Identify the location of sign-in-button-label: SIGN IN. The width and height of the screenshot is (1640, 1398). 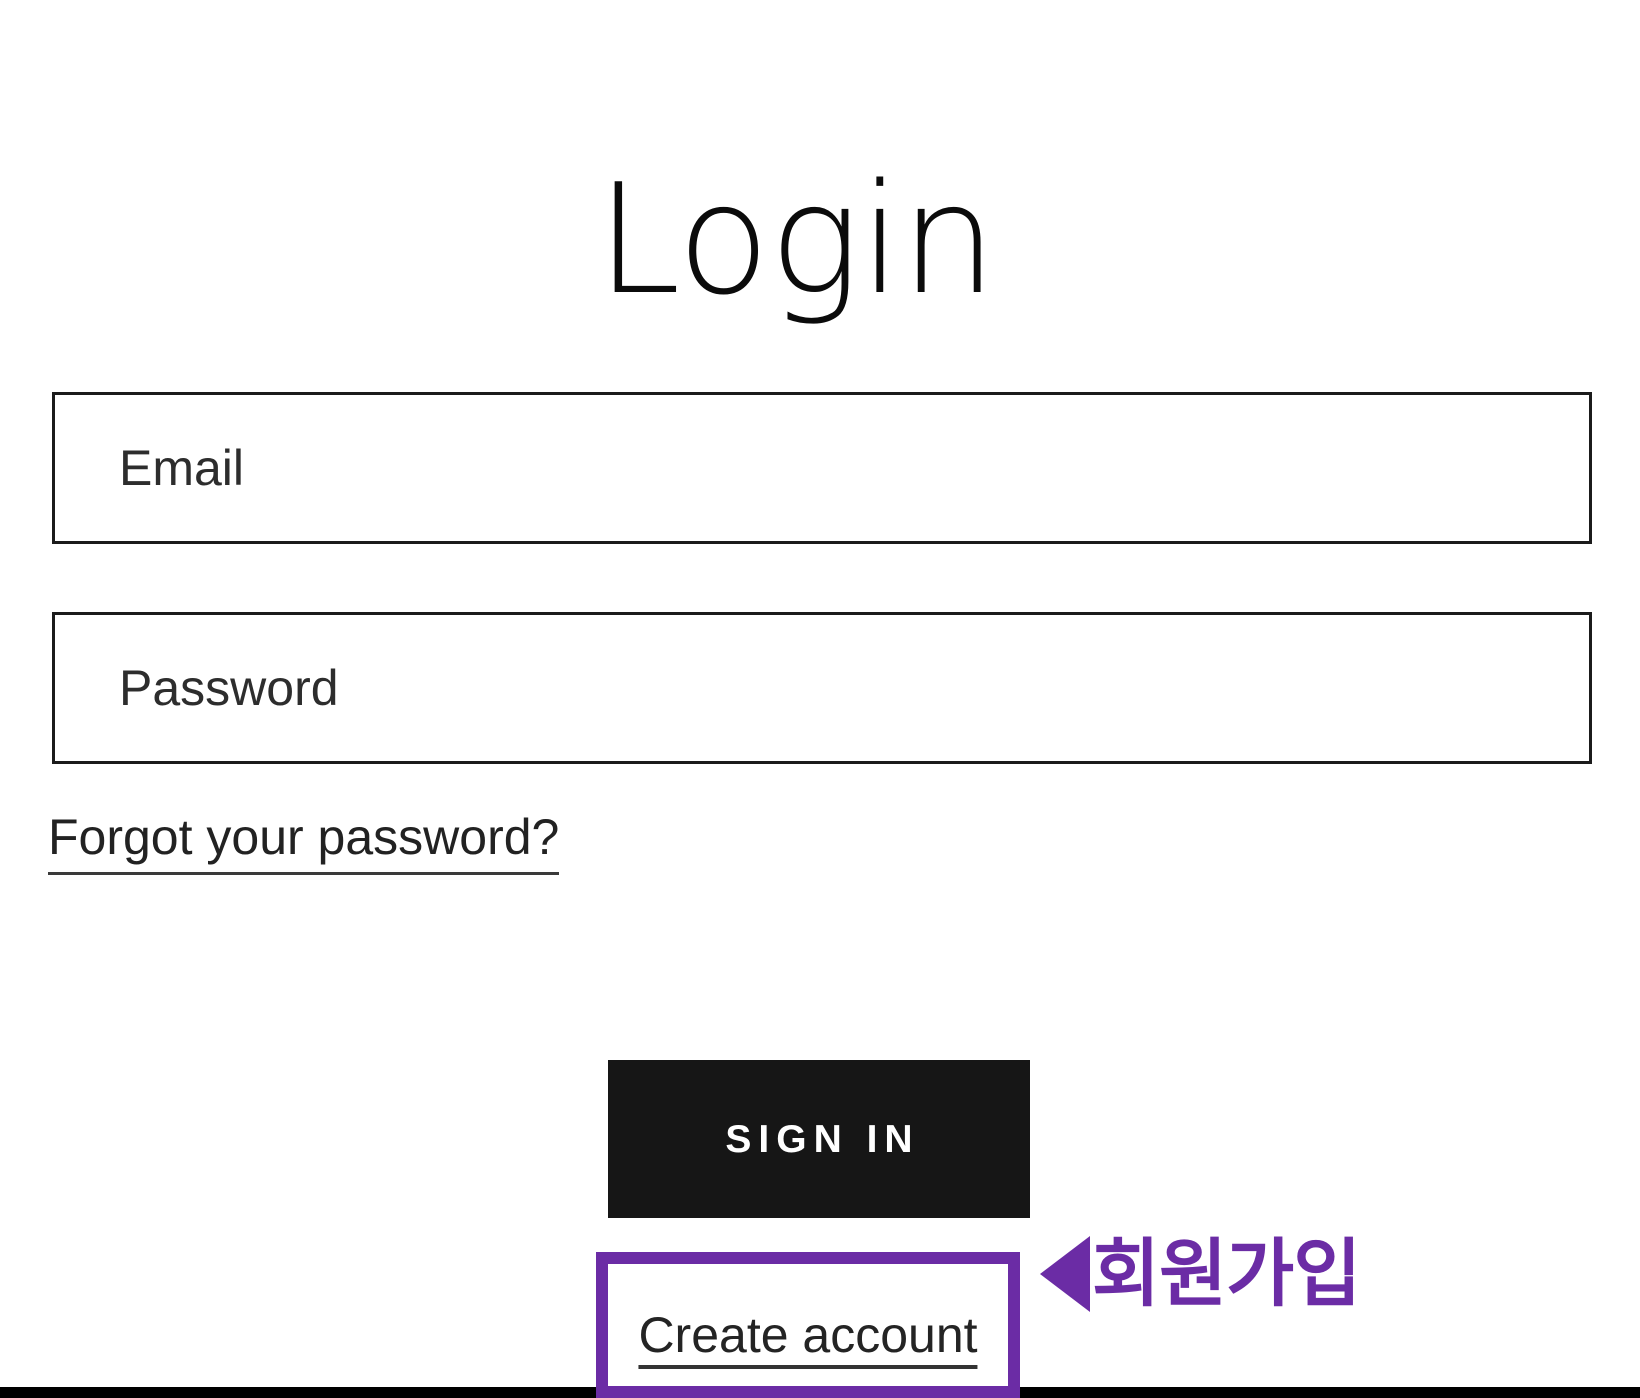
(822, 1139).